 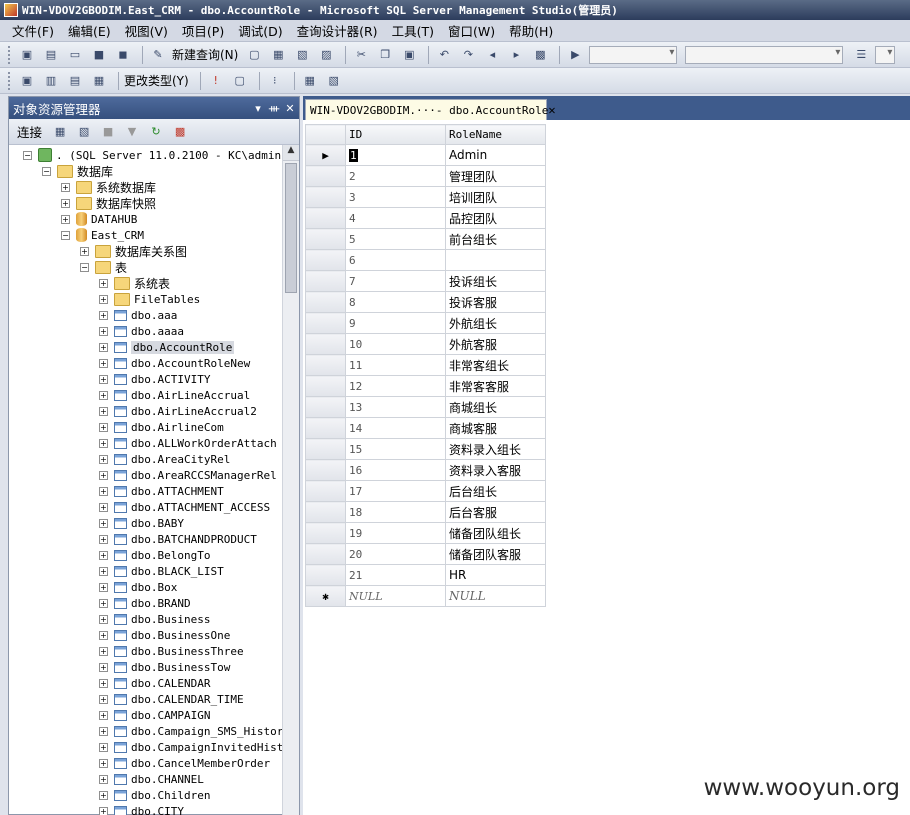 What do you see at coordinates (108, 203) in the screenshot?
I see `tree-node: + 数据库快照` at bounding box center [108, 203].